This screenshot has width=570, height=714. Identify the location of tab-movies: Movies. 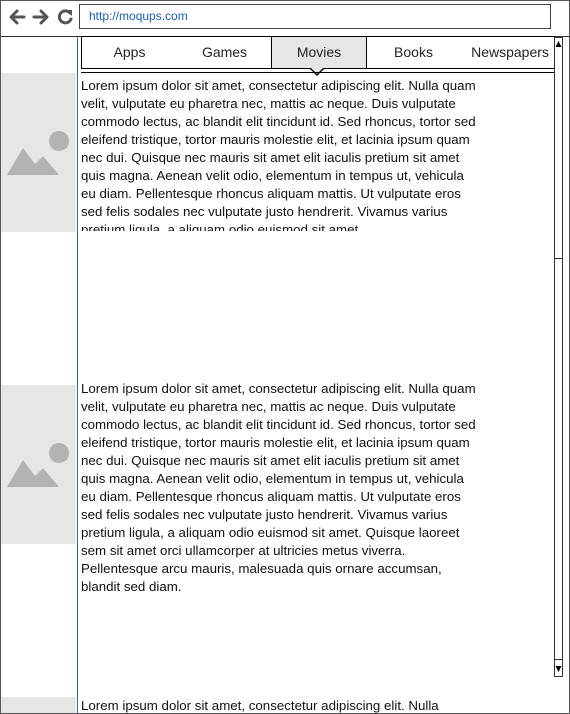
(319, 52).